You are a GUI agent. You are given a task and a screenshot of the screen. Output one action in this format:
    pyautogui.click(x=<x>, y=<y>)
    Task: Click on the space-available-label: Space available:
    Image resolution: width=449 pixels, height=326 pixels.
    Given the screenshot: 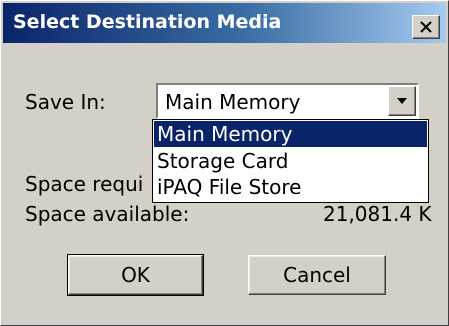 What is the action you would take?
    pyautogui.click(x=107, y=214)
    